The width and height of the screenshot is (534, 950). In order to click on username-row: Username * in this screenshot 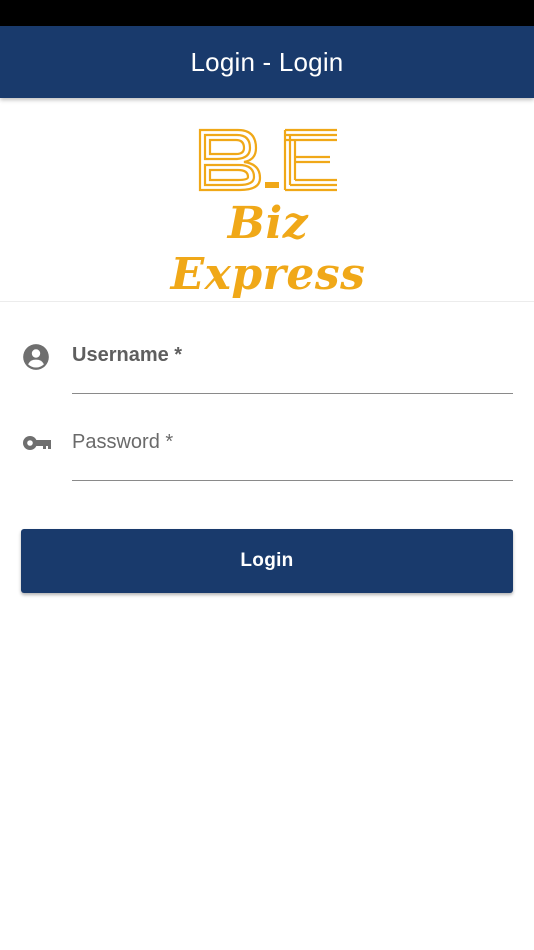, I will do `click(267, 362)`.